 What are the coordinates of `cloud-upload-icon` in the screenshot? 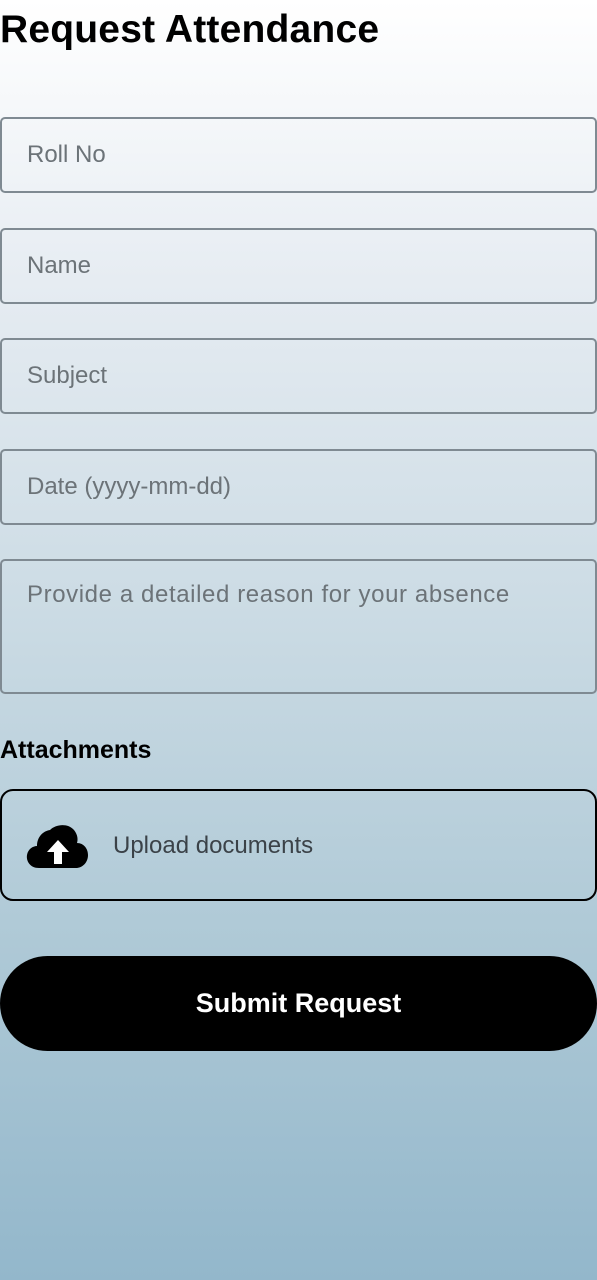 It's located at (57, 846).